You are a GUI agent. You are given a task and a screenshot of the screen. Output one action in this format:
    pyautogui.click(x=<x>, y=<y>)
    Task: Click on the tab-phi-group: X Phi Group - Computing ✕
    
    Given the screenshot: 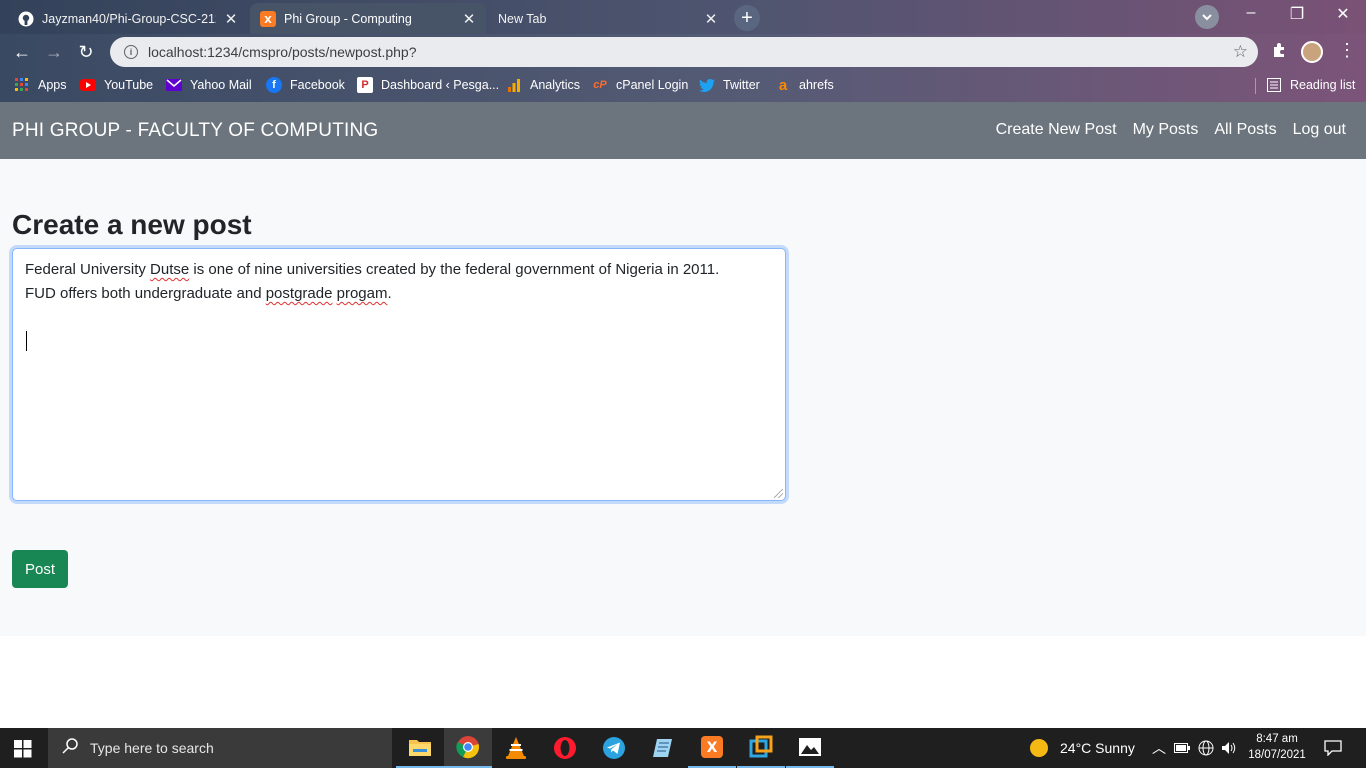 What is the action you would take?
    pyautogui.click(x=368, y=18)
    